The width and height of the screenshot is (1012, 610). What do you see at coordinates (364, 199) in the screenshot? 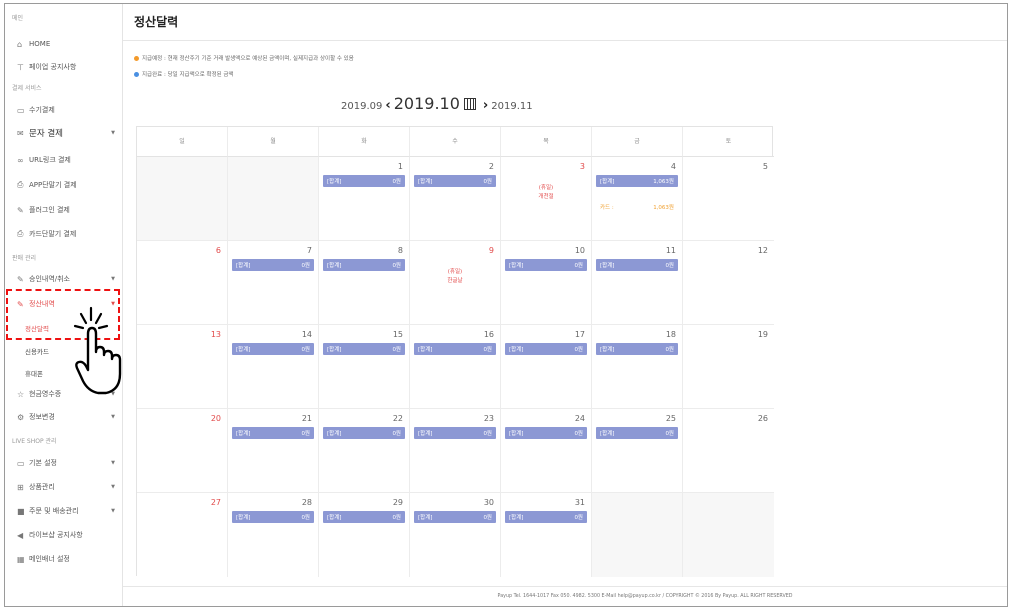
I see `calendar-day-cell: 1 [합계] 0원` at bounding box center [364, 199].